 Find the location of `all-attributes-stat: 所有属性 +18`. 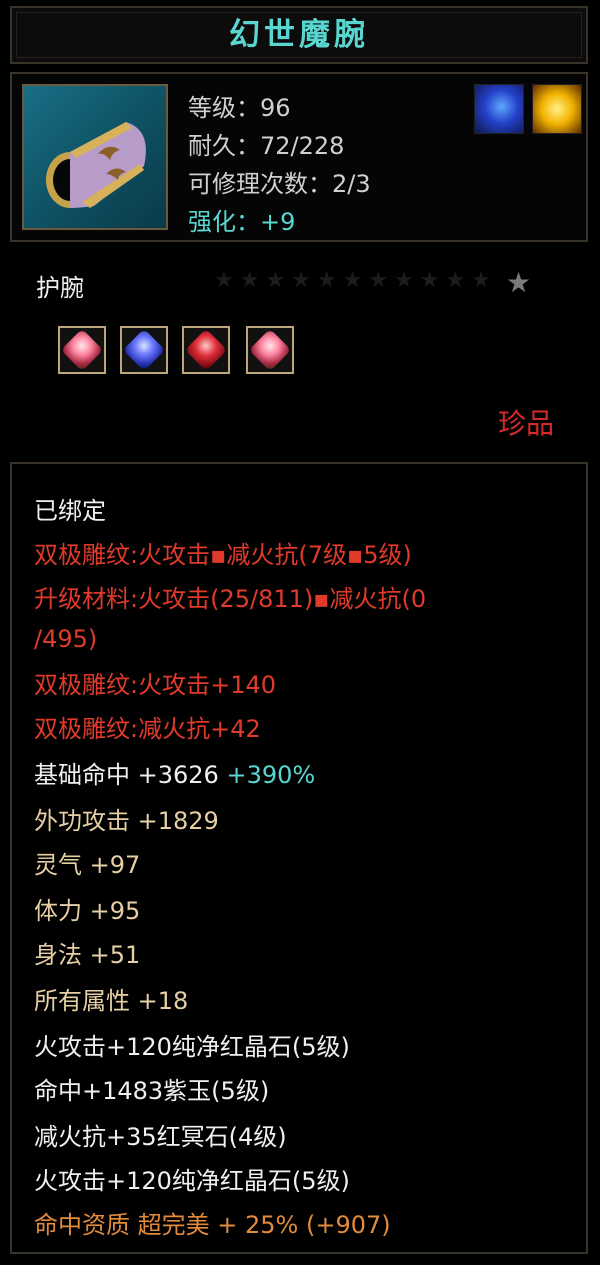

all-attributes-stat: 所有属性 +18 is located at coordinates (111, 1001).